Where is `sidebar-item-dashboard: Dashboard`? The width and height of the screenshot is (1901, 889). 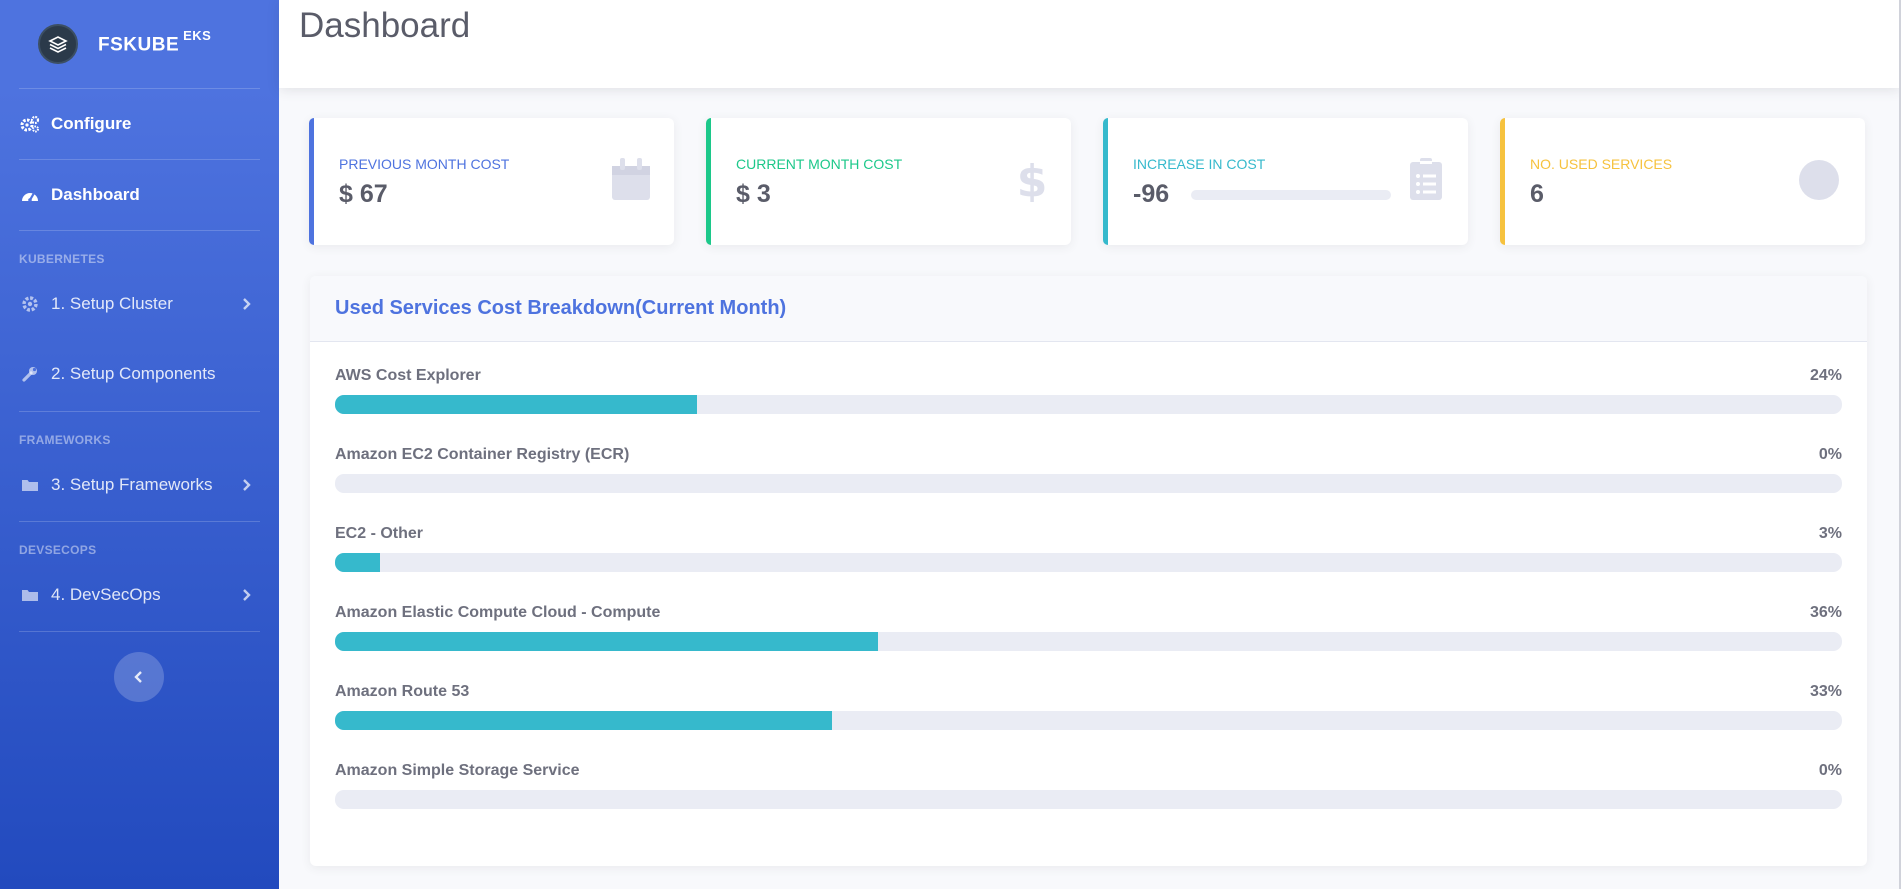 sidebar-item-dashboard: Dashboard is located at coordinates (139, 195).